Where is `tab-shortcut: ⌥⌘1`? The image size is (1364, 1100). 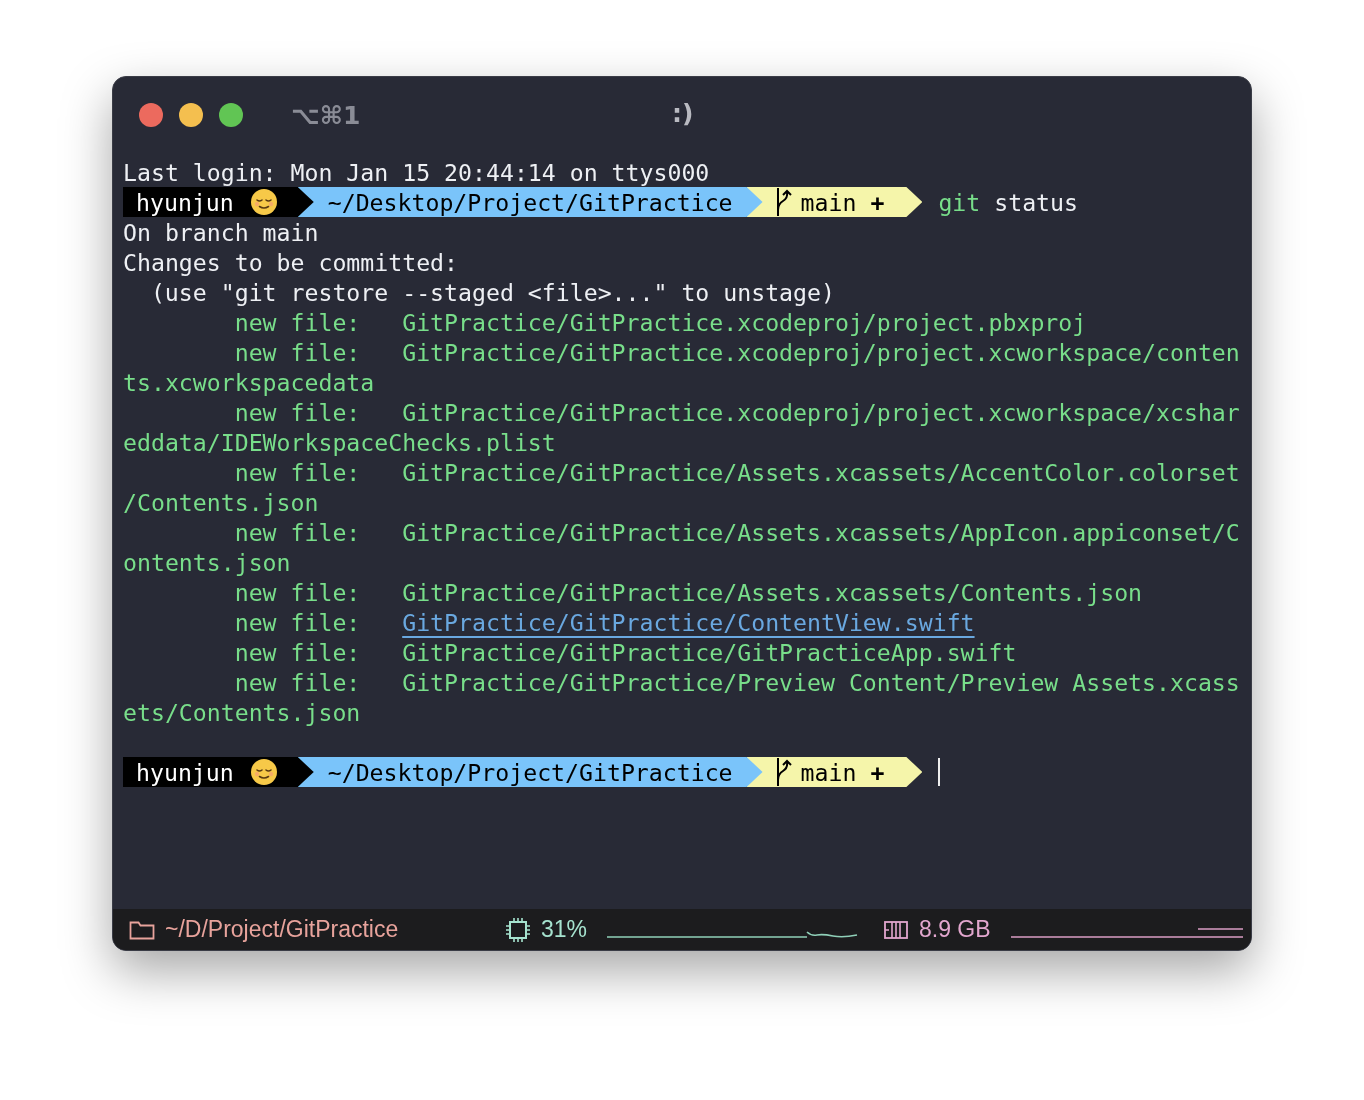 tab-shortcut: ⌥⌘1 is located at coordinates (326, 115).